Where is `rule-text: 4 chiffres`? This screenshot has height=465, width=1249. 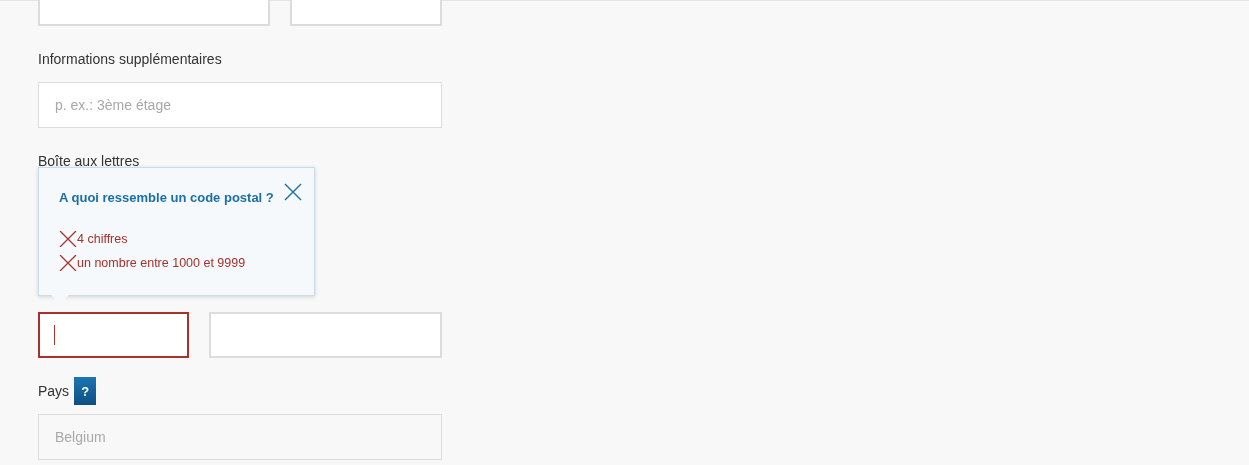
rule-text: 4 chiffres is located at coordinates (102, 239).